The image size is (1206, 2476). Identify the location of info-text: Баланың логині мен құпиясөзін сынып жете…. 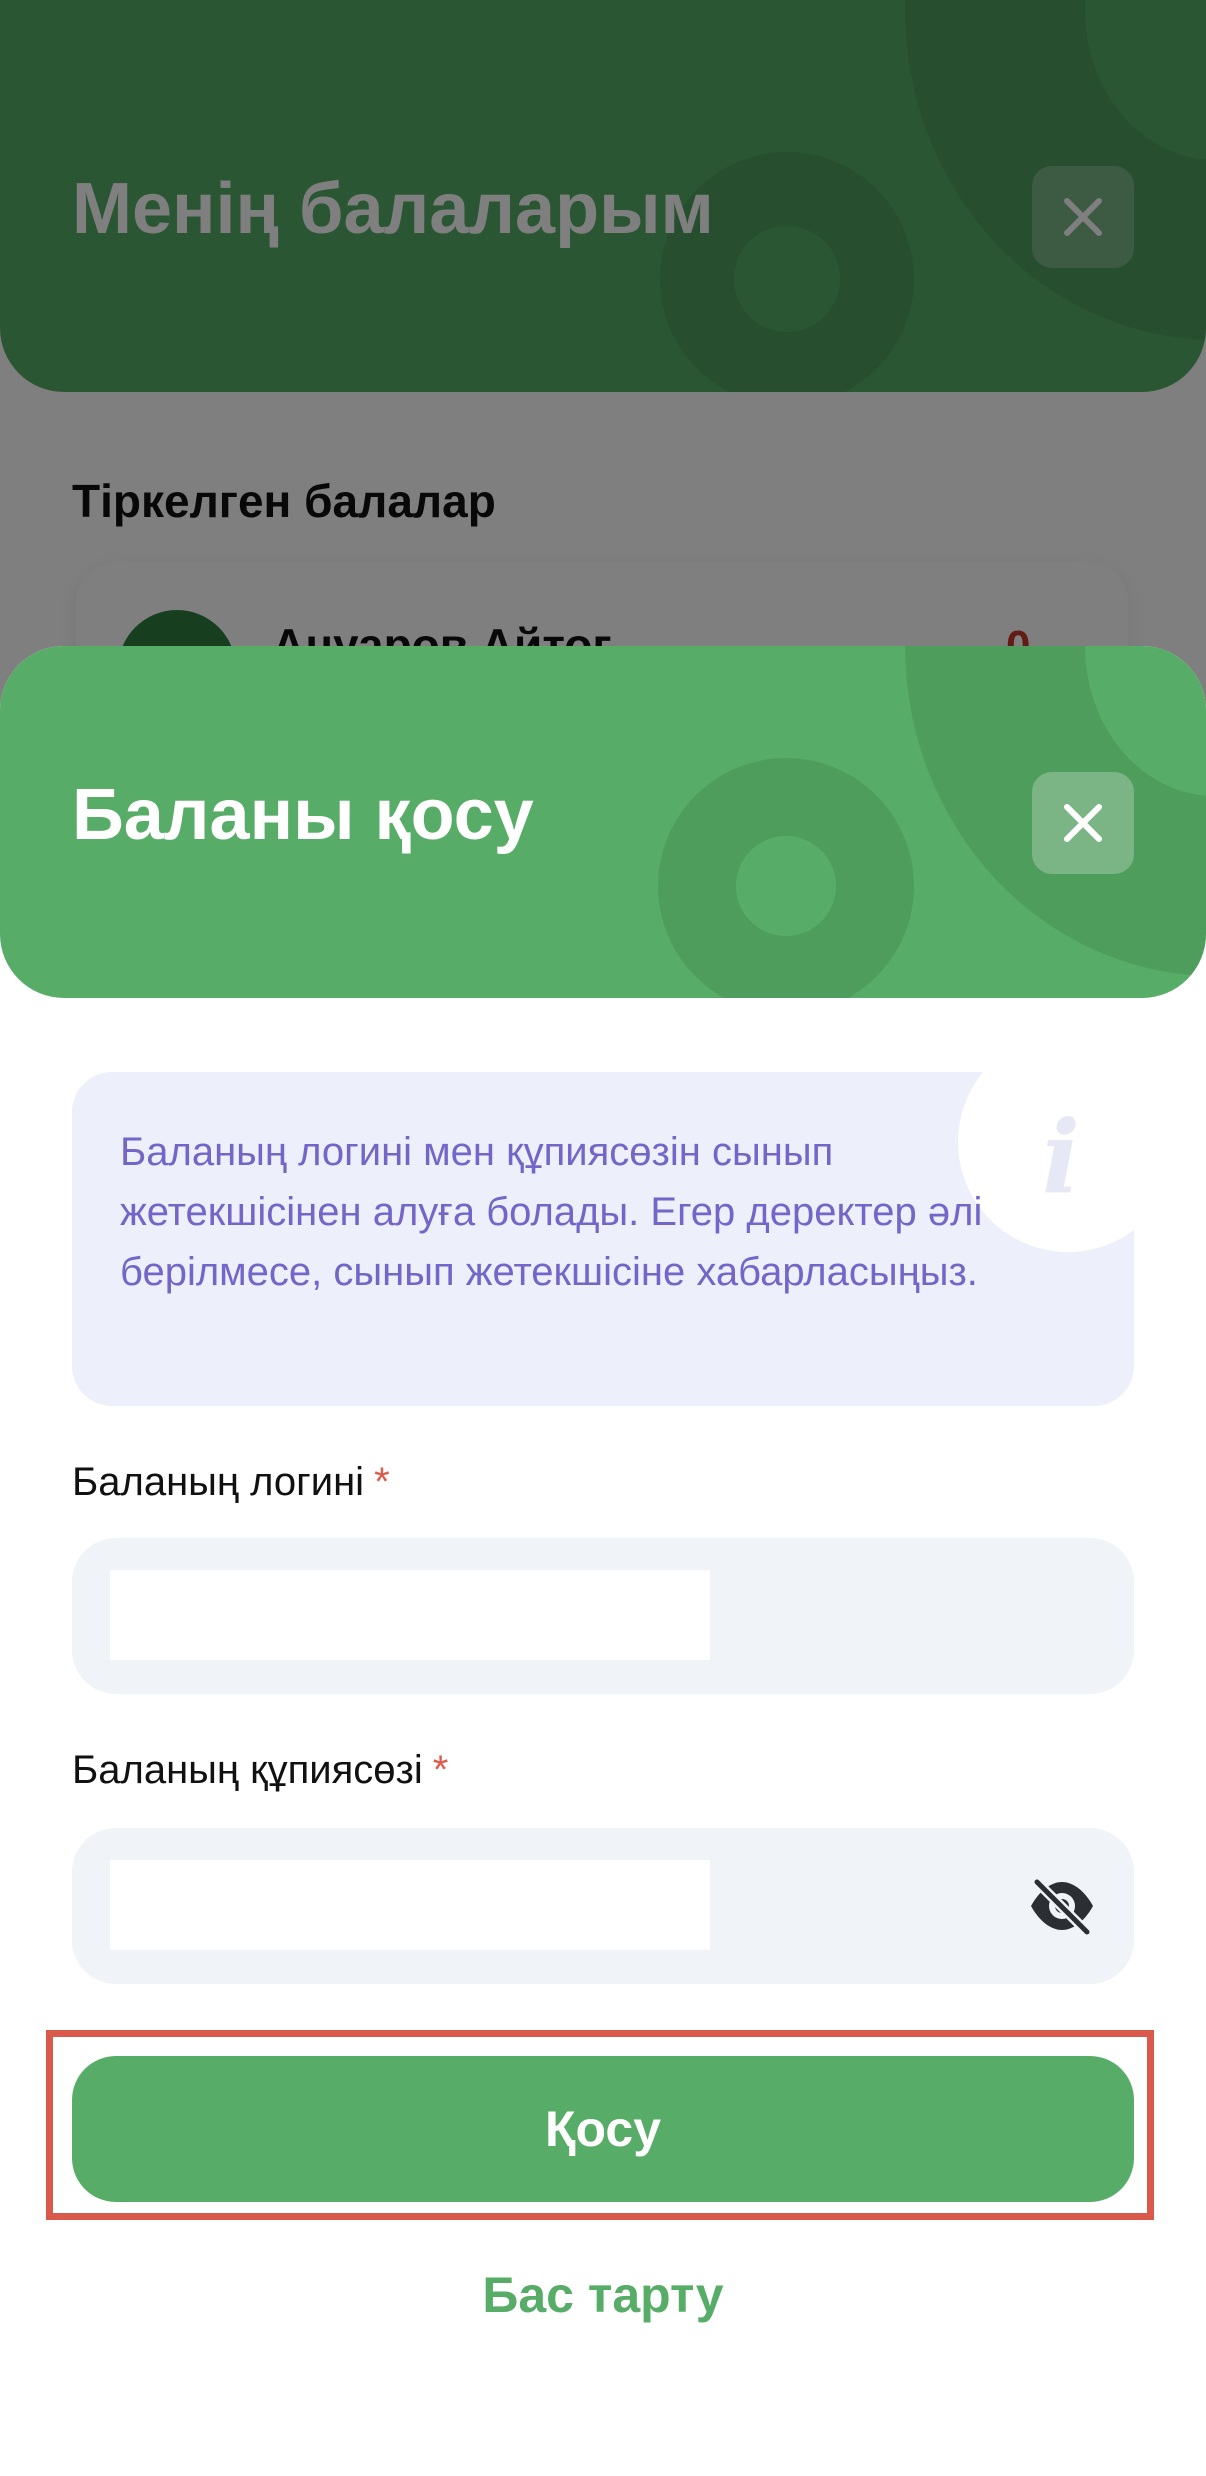
(551, 1212).